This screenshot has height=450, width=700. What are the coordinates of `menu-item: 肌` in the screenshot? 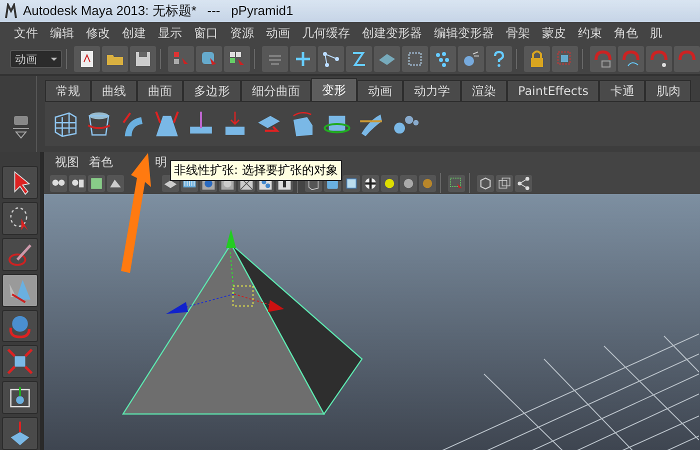 It's located at (656, 33).